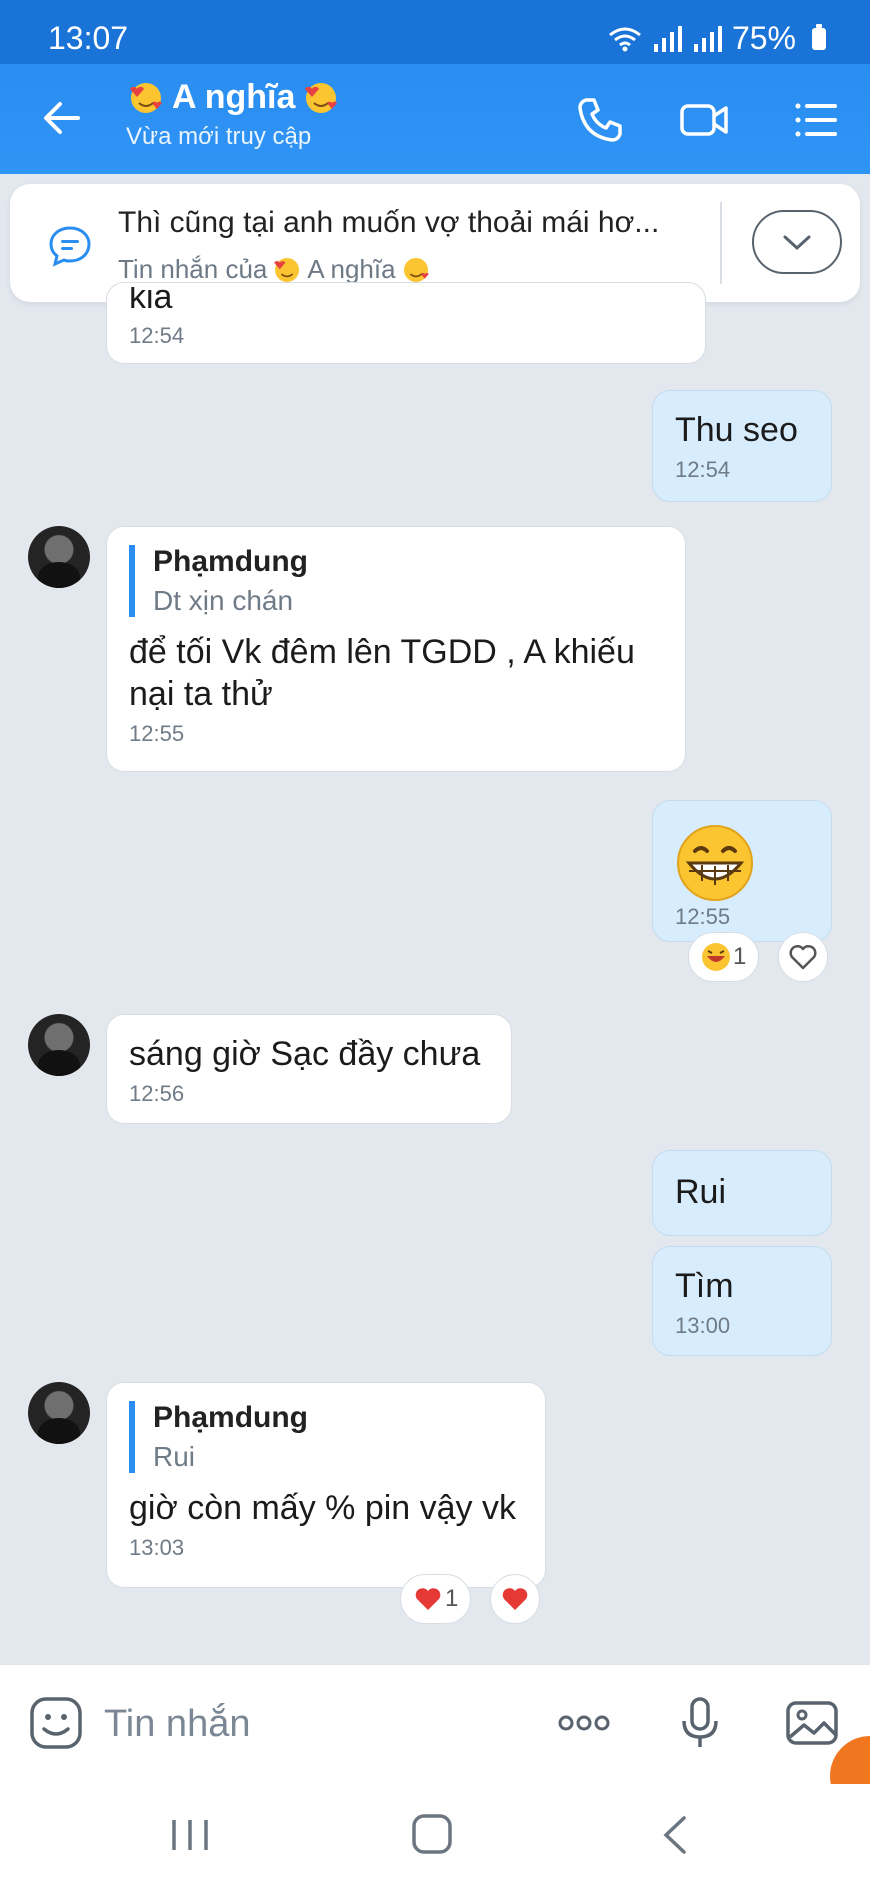 The image size is (870, 1884). I want to click on message-input: Tin nhắn, so click(177, 1724).